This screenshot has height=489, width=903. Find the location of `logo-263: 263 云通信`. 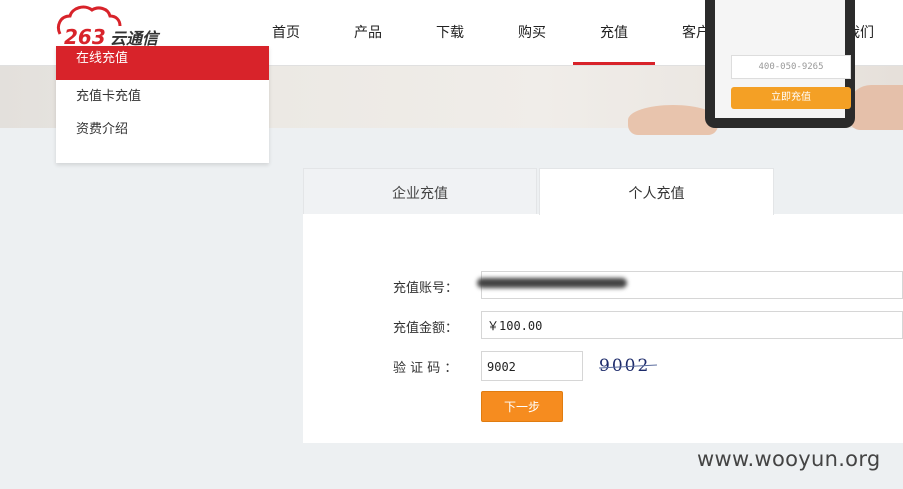

logo-263: 263 云通信 is located at coordinates (116, 26).